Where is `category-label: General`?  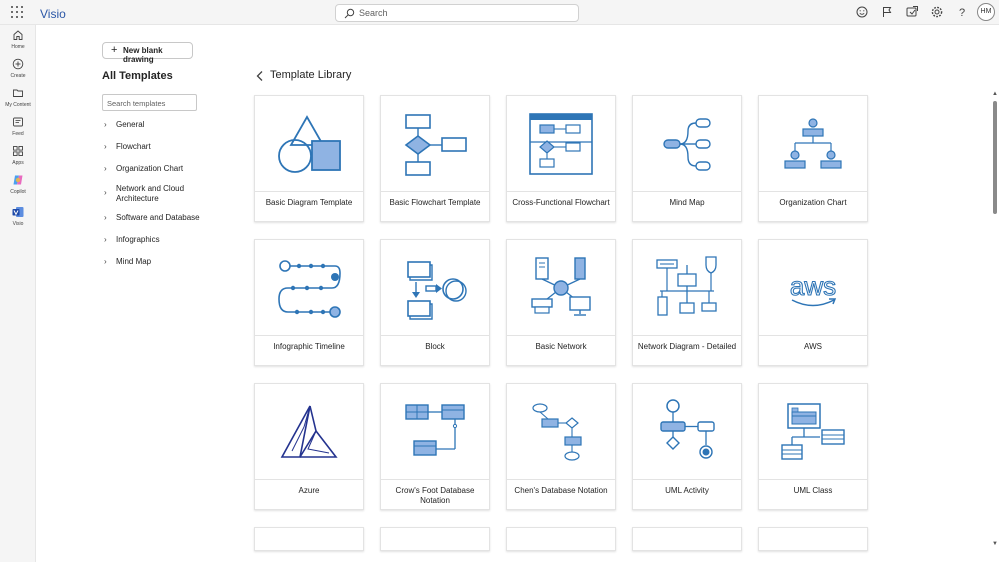
category-label: General is located at coordinates (130, 124).